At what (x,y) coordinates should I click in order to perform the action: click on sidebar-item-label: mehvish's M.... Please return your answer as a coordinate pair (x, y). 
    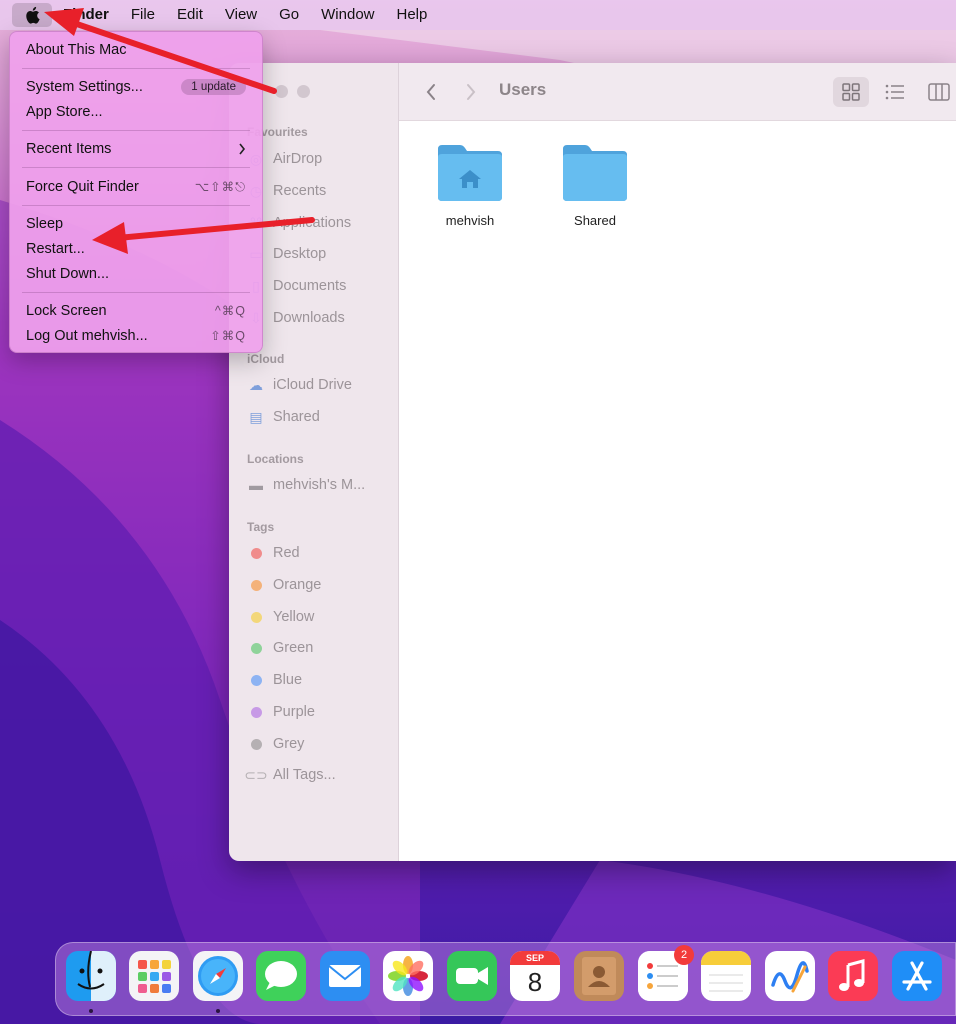
    Looking at the image, I should click on (319, 485).